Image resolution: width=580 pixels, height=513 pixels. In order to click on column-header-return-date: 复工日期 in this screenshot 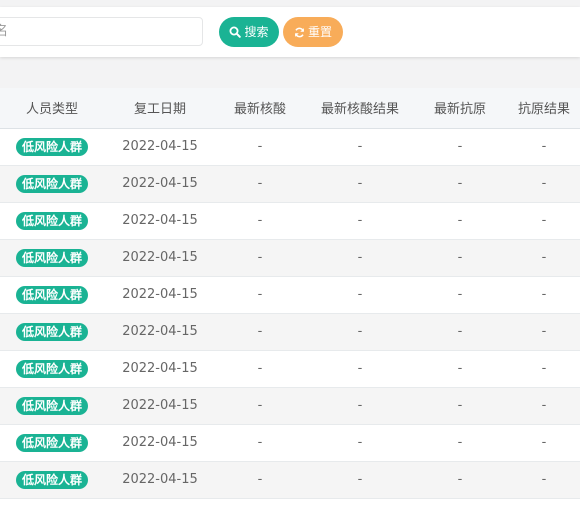, I will do `click(160, 108)`.